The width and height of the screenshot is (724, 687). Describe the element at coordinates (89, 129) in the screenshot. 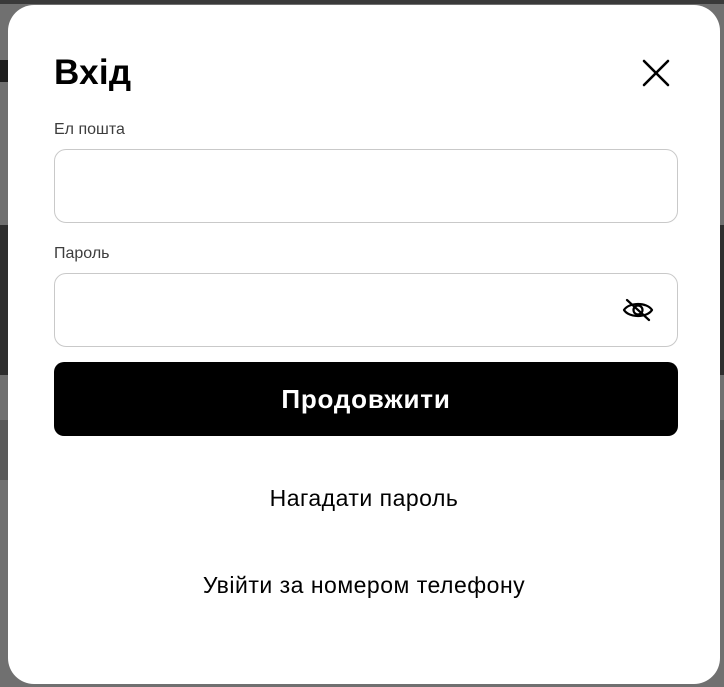

I see `email-label: Ел пошта` at that location.